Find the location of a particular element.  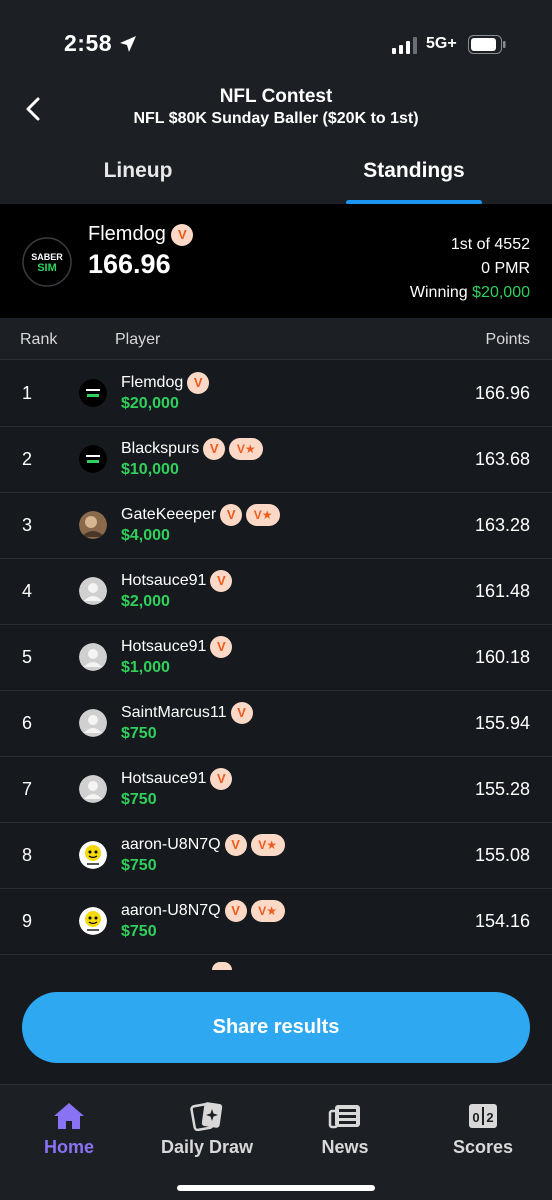

next-row-badges-peek is located at coordinates (242, 966).